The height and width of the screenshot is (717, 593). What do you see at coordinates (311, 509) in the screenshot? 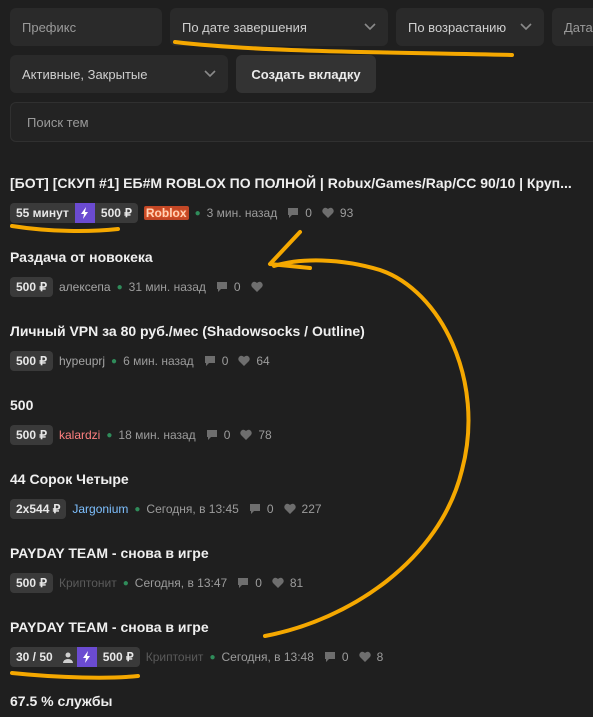
I see `like-count: 227` at bounding box center [311, 509].